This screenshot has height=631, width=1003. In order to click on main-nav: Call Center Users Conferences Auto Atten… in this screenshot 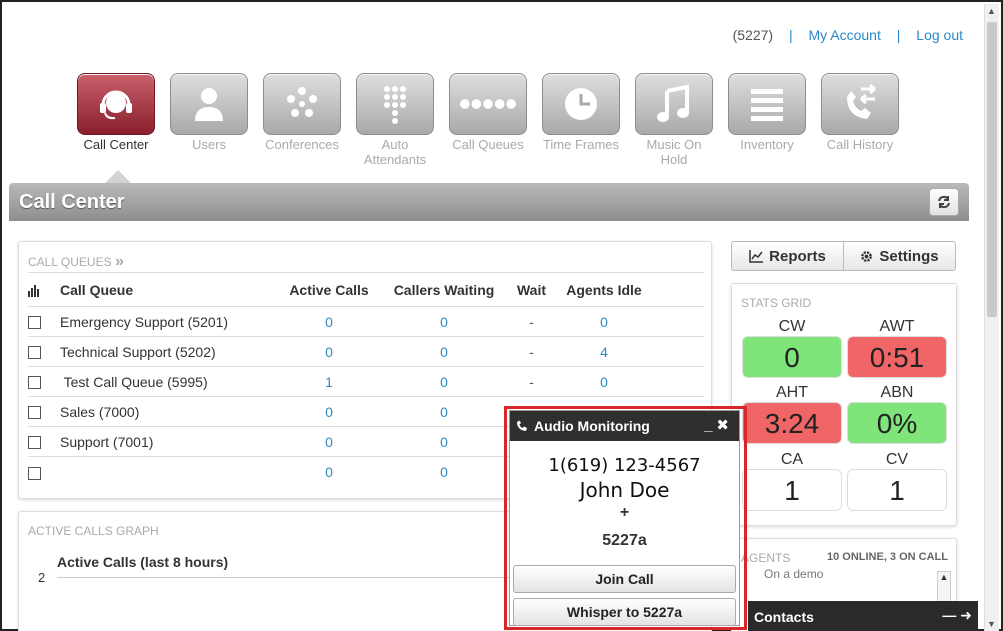, I will do `click(495, 120)`.